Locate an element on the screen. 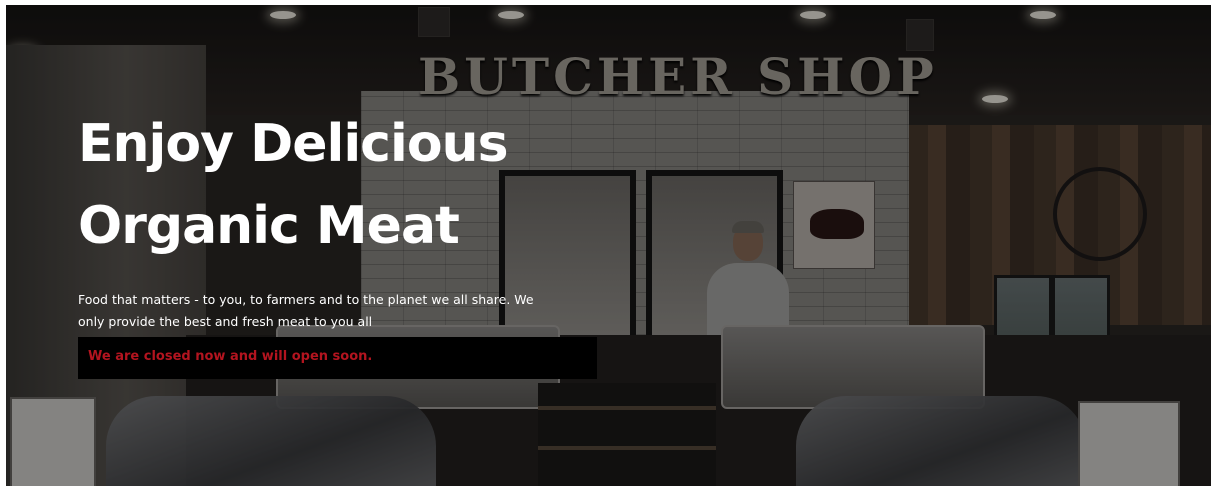 The width and height of the screenshot is (1213, 486). store-status-message: We are closed now and will open soon. is located at coordinates (230, 356).